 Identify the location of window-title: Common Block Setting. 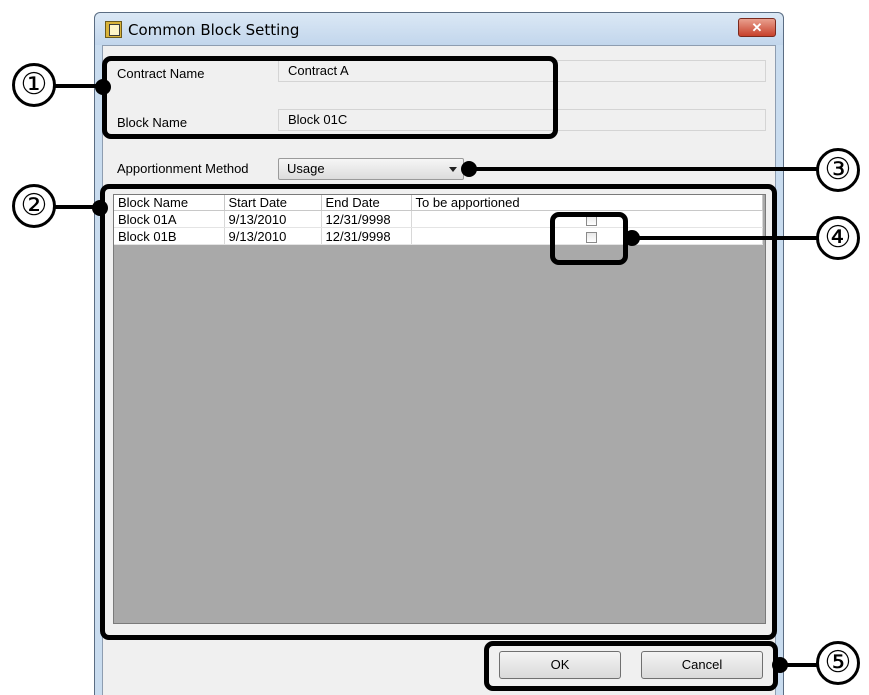
(214, 30).